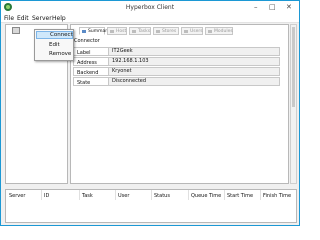 This screenshot has height=240, width=320. I want to click on menu-edit: Edit, so click(23, 18).